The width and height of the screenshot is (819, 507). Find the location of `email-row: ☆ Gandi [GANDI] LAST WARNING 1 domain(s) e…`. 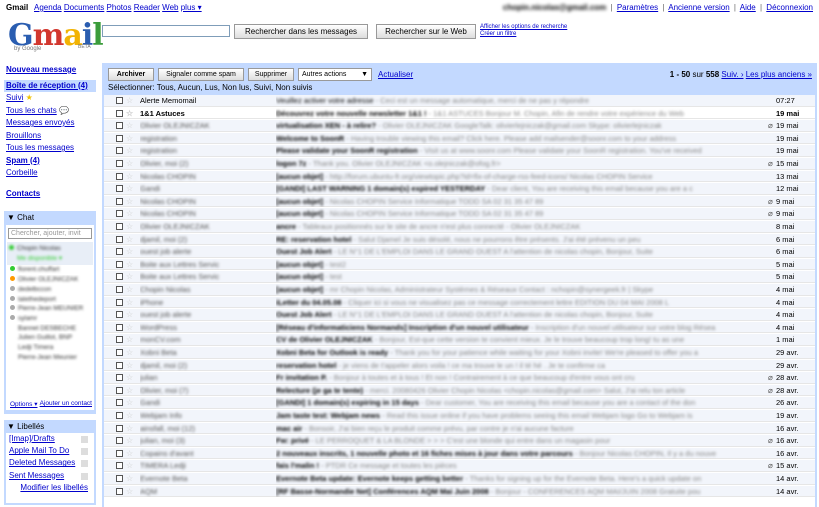

email-row: ☆ Gandi [GANDI] LAST WARNING 1 domain(s) e… is located at coordinates (459, 189).